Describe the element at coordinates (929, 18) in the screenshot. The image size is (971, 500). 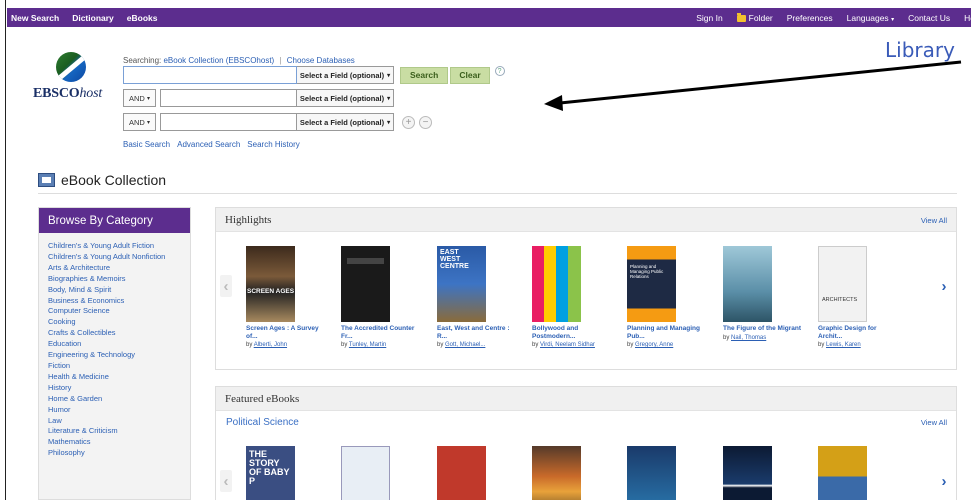
I see `contact-us-link: Contact Us` at that location.